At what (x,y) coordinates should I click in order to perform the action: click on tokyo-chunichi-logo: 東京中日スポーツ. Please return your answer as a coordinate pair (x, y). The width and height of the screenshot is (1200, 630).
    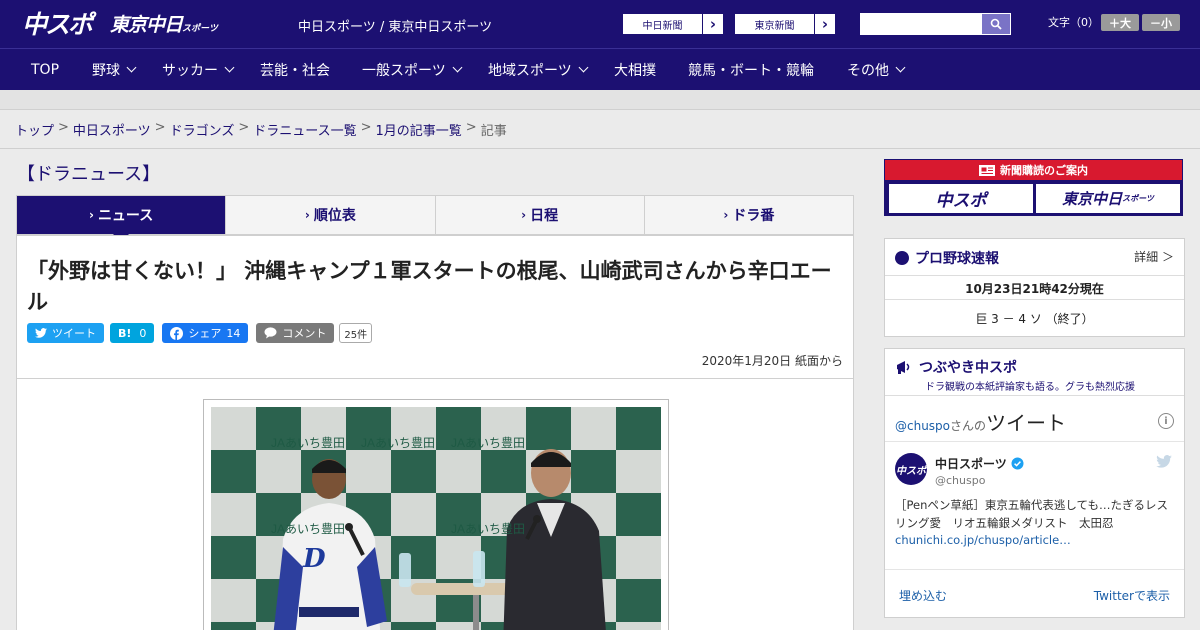
    Looking at the image, I should click on (164, 23).